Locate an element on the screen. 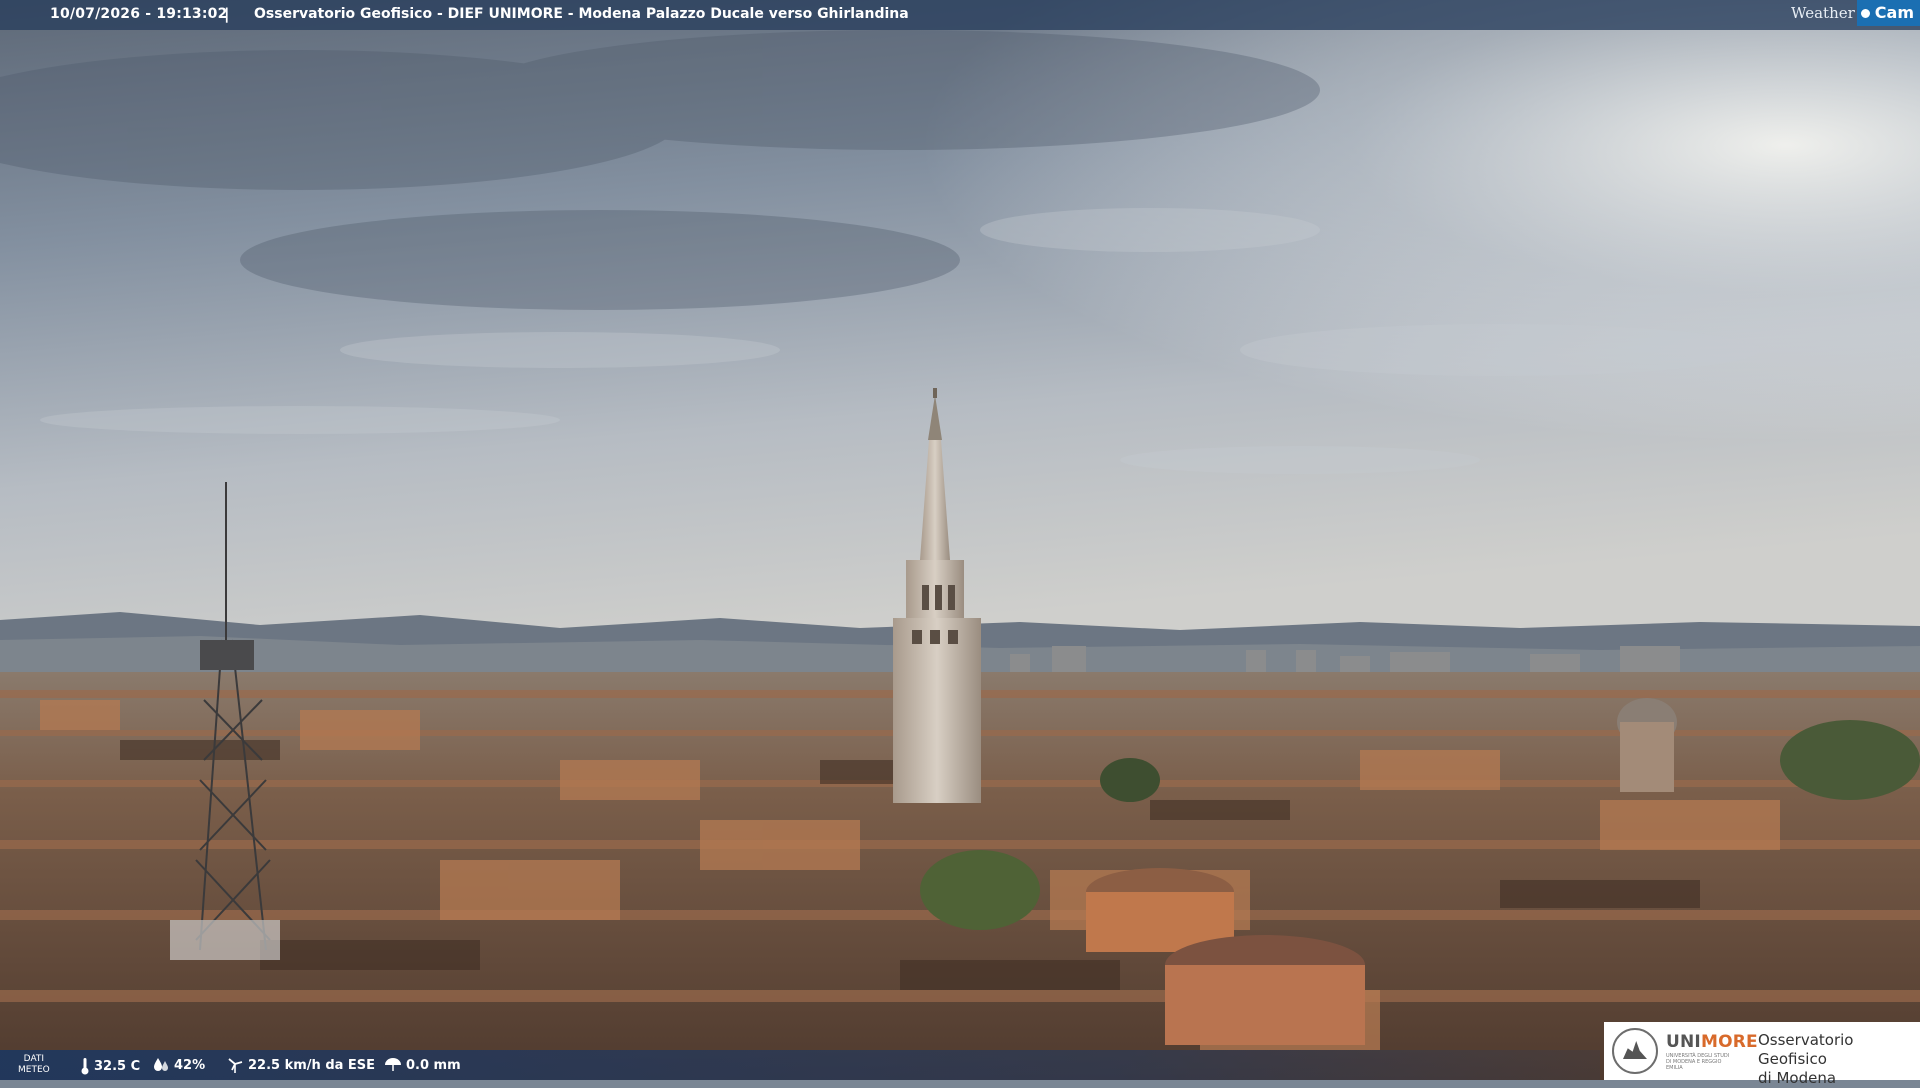 This screenshot has height=1088, width=1920. weathercam-logo: Weather Cam is located at coordinates (1855, 13).